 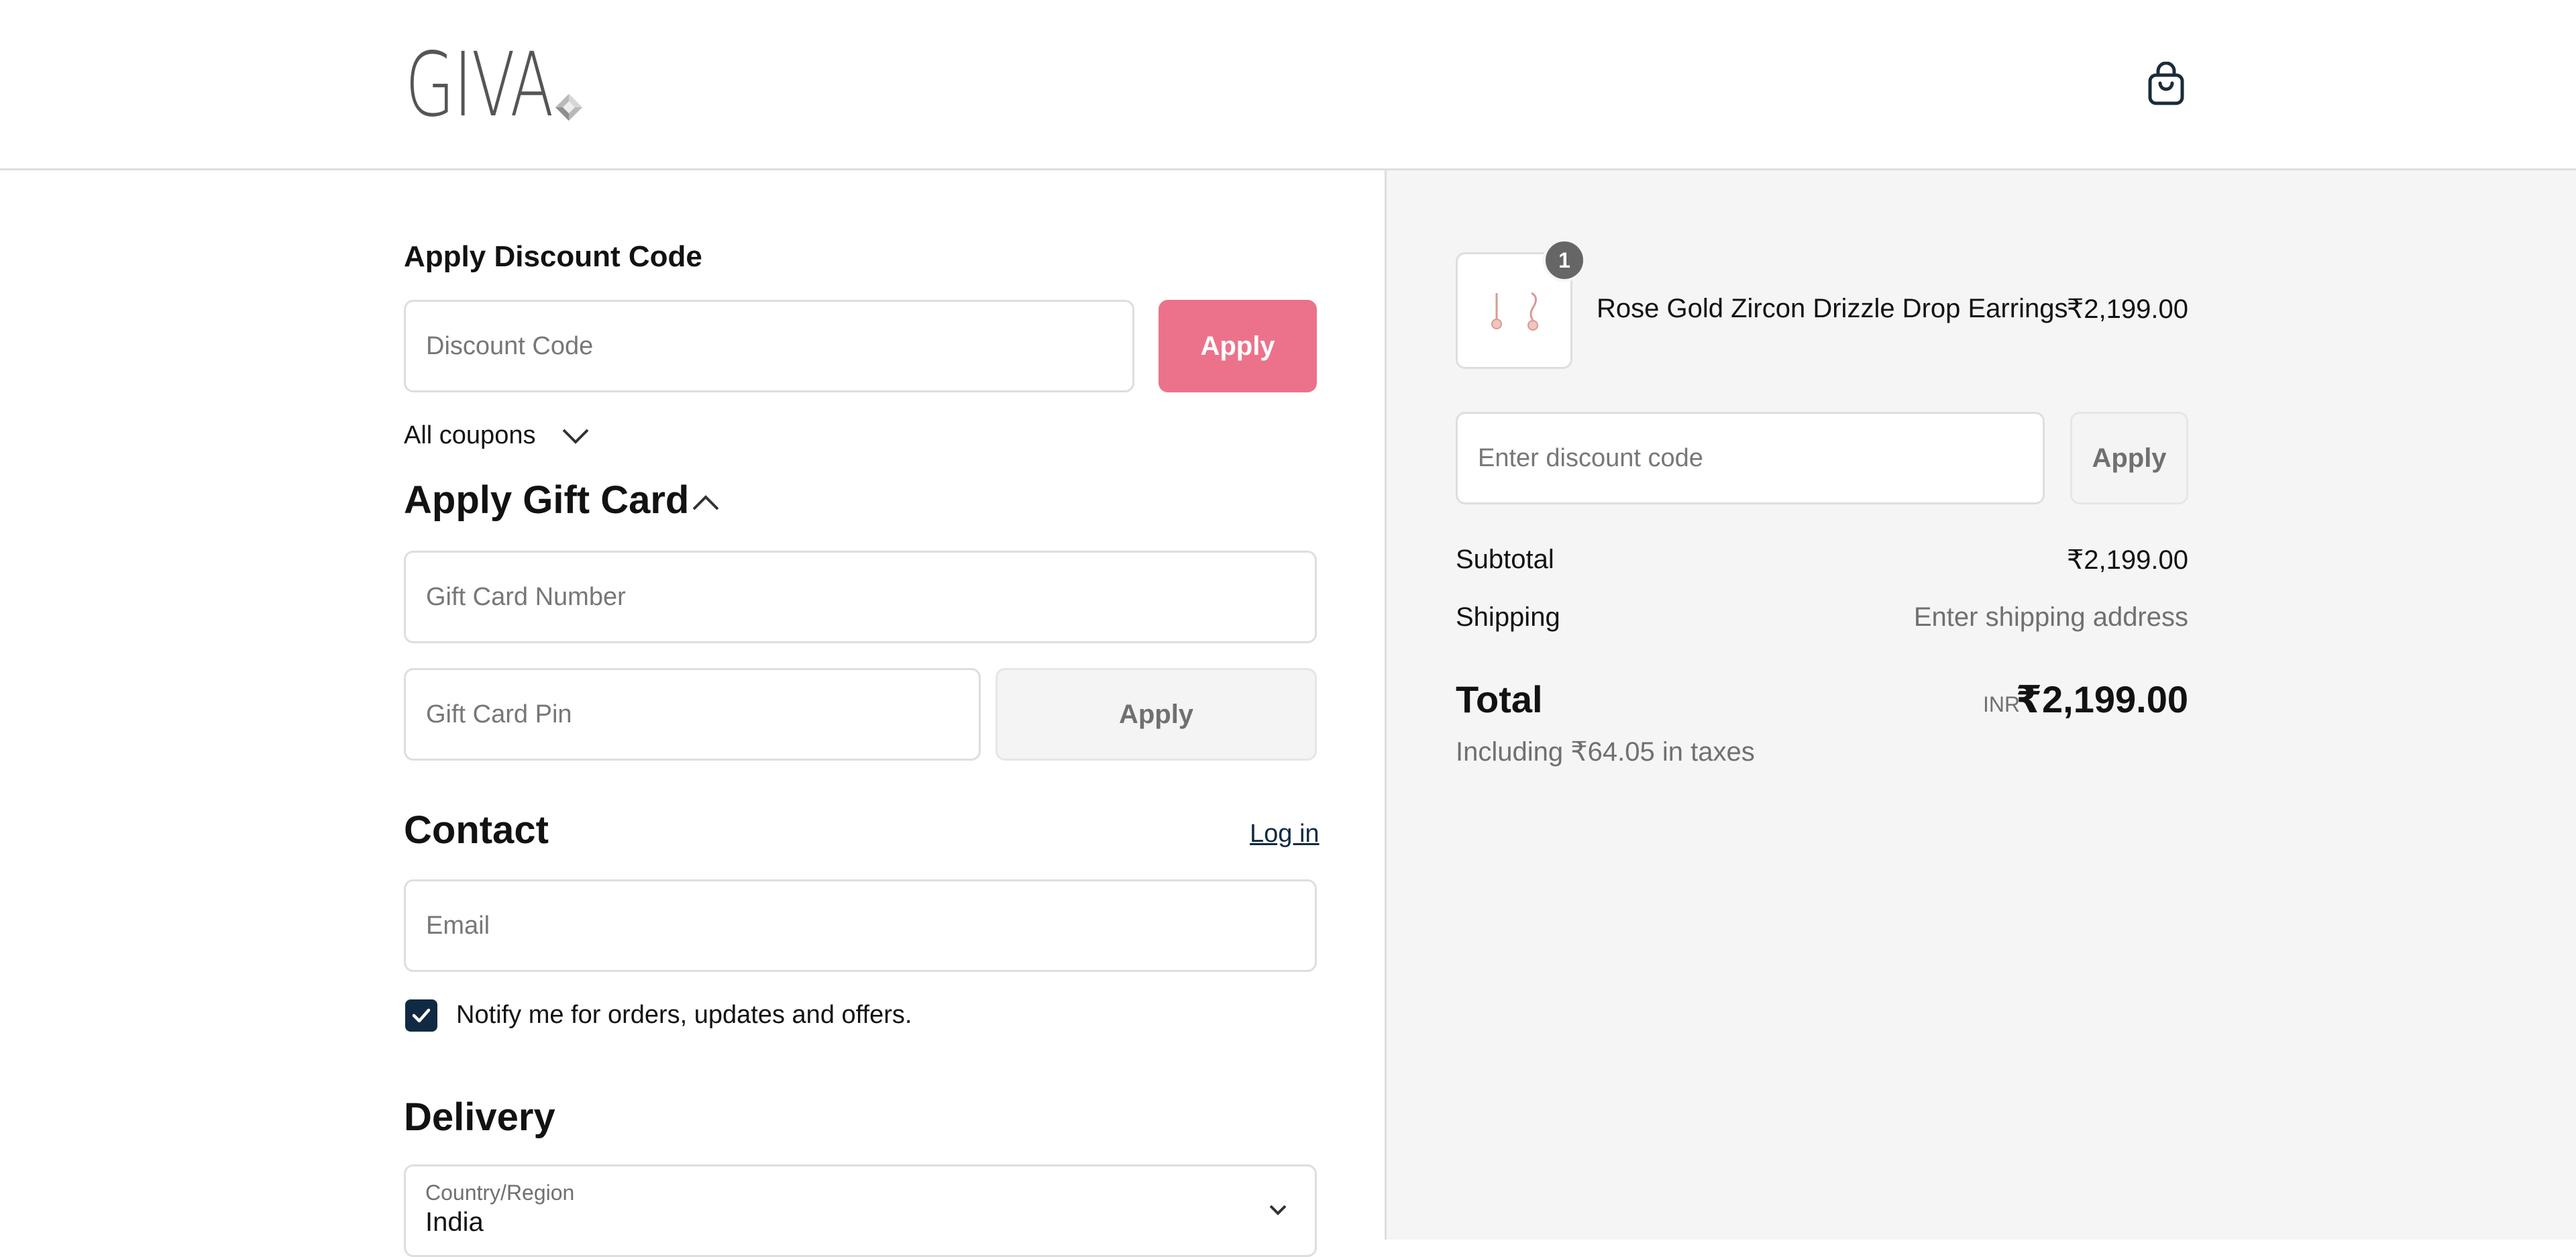 What do you see at coordinates (500, 1193) in the screenshot?
I see `country-select-label: Country/Region` at bounding box center [500, 1193].